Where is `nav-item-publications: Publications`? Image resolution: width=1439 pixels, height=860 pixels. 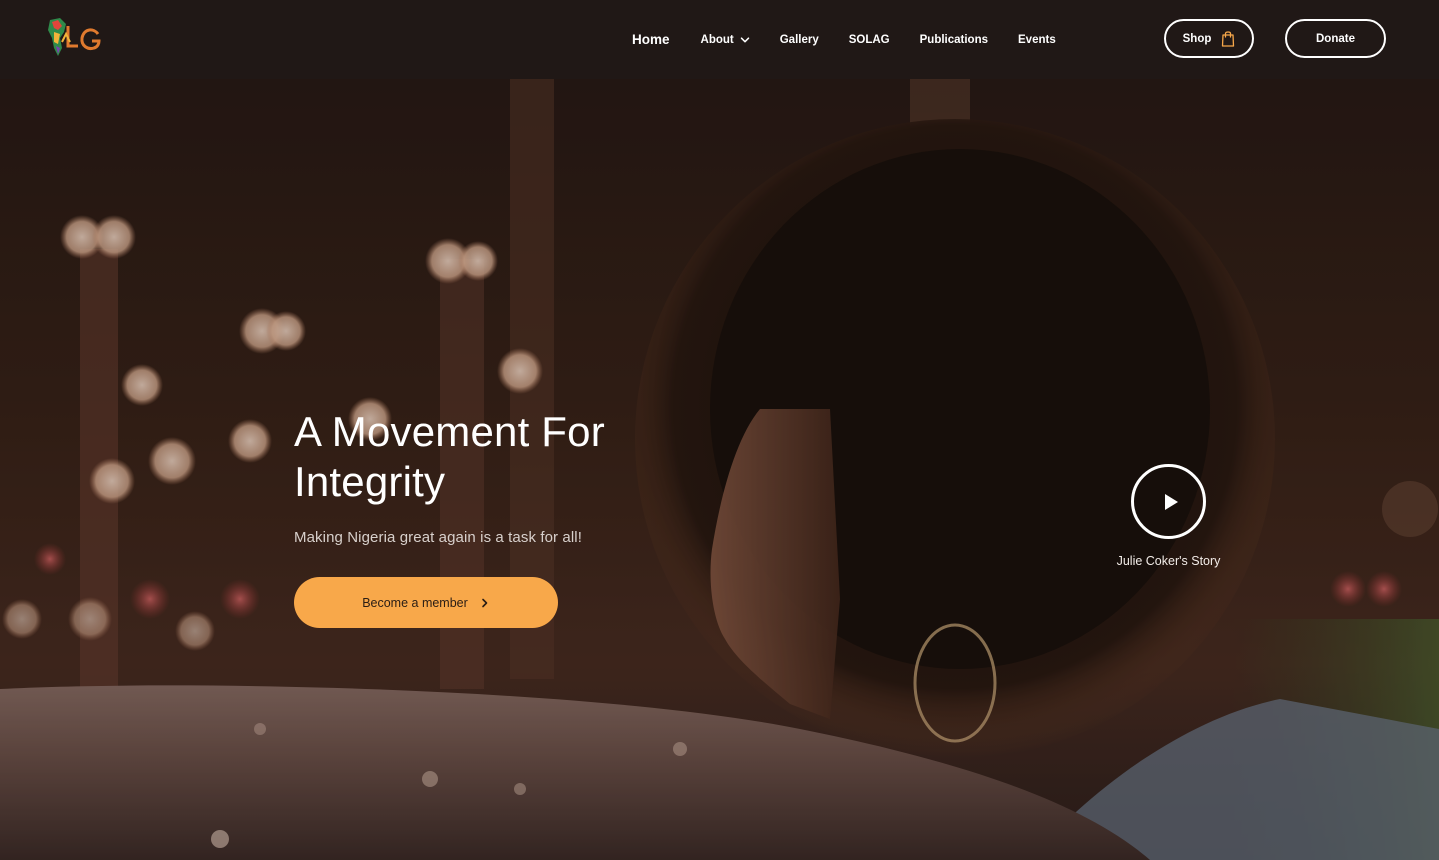
nav-item-publications: Publications is located at coordinates (954, 40).